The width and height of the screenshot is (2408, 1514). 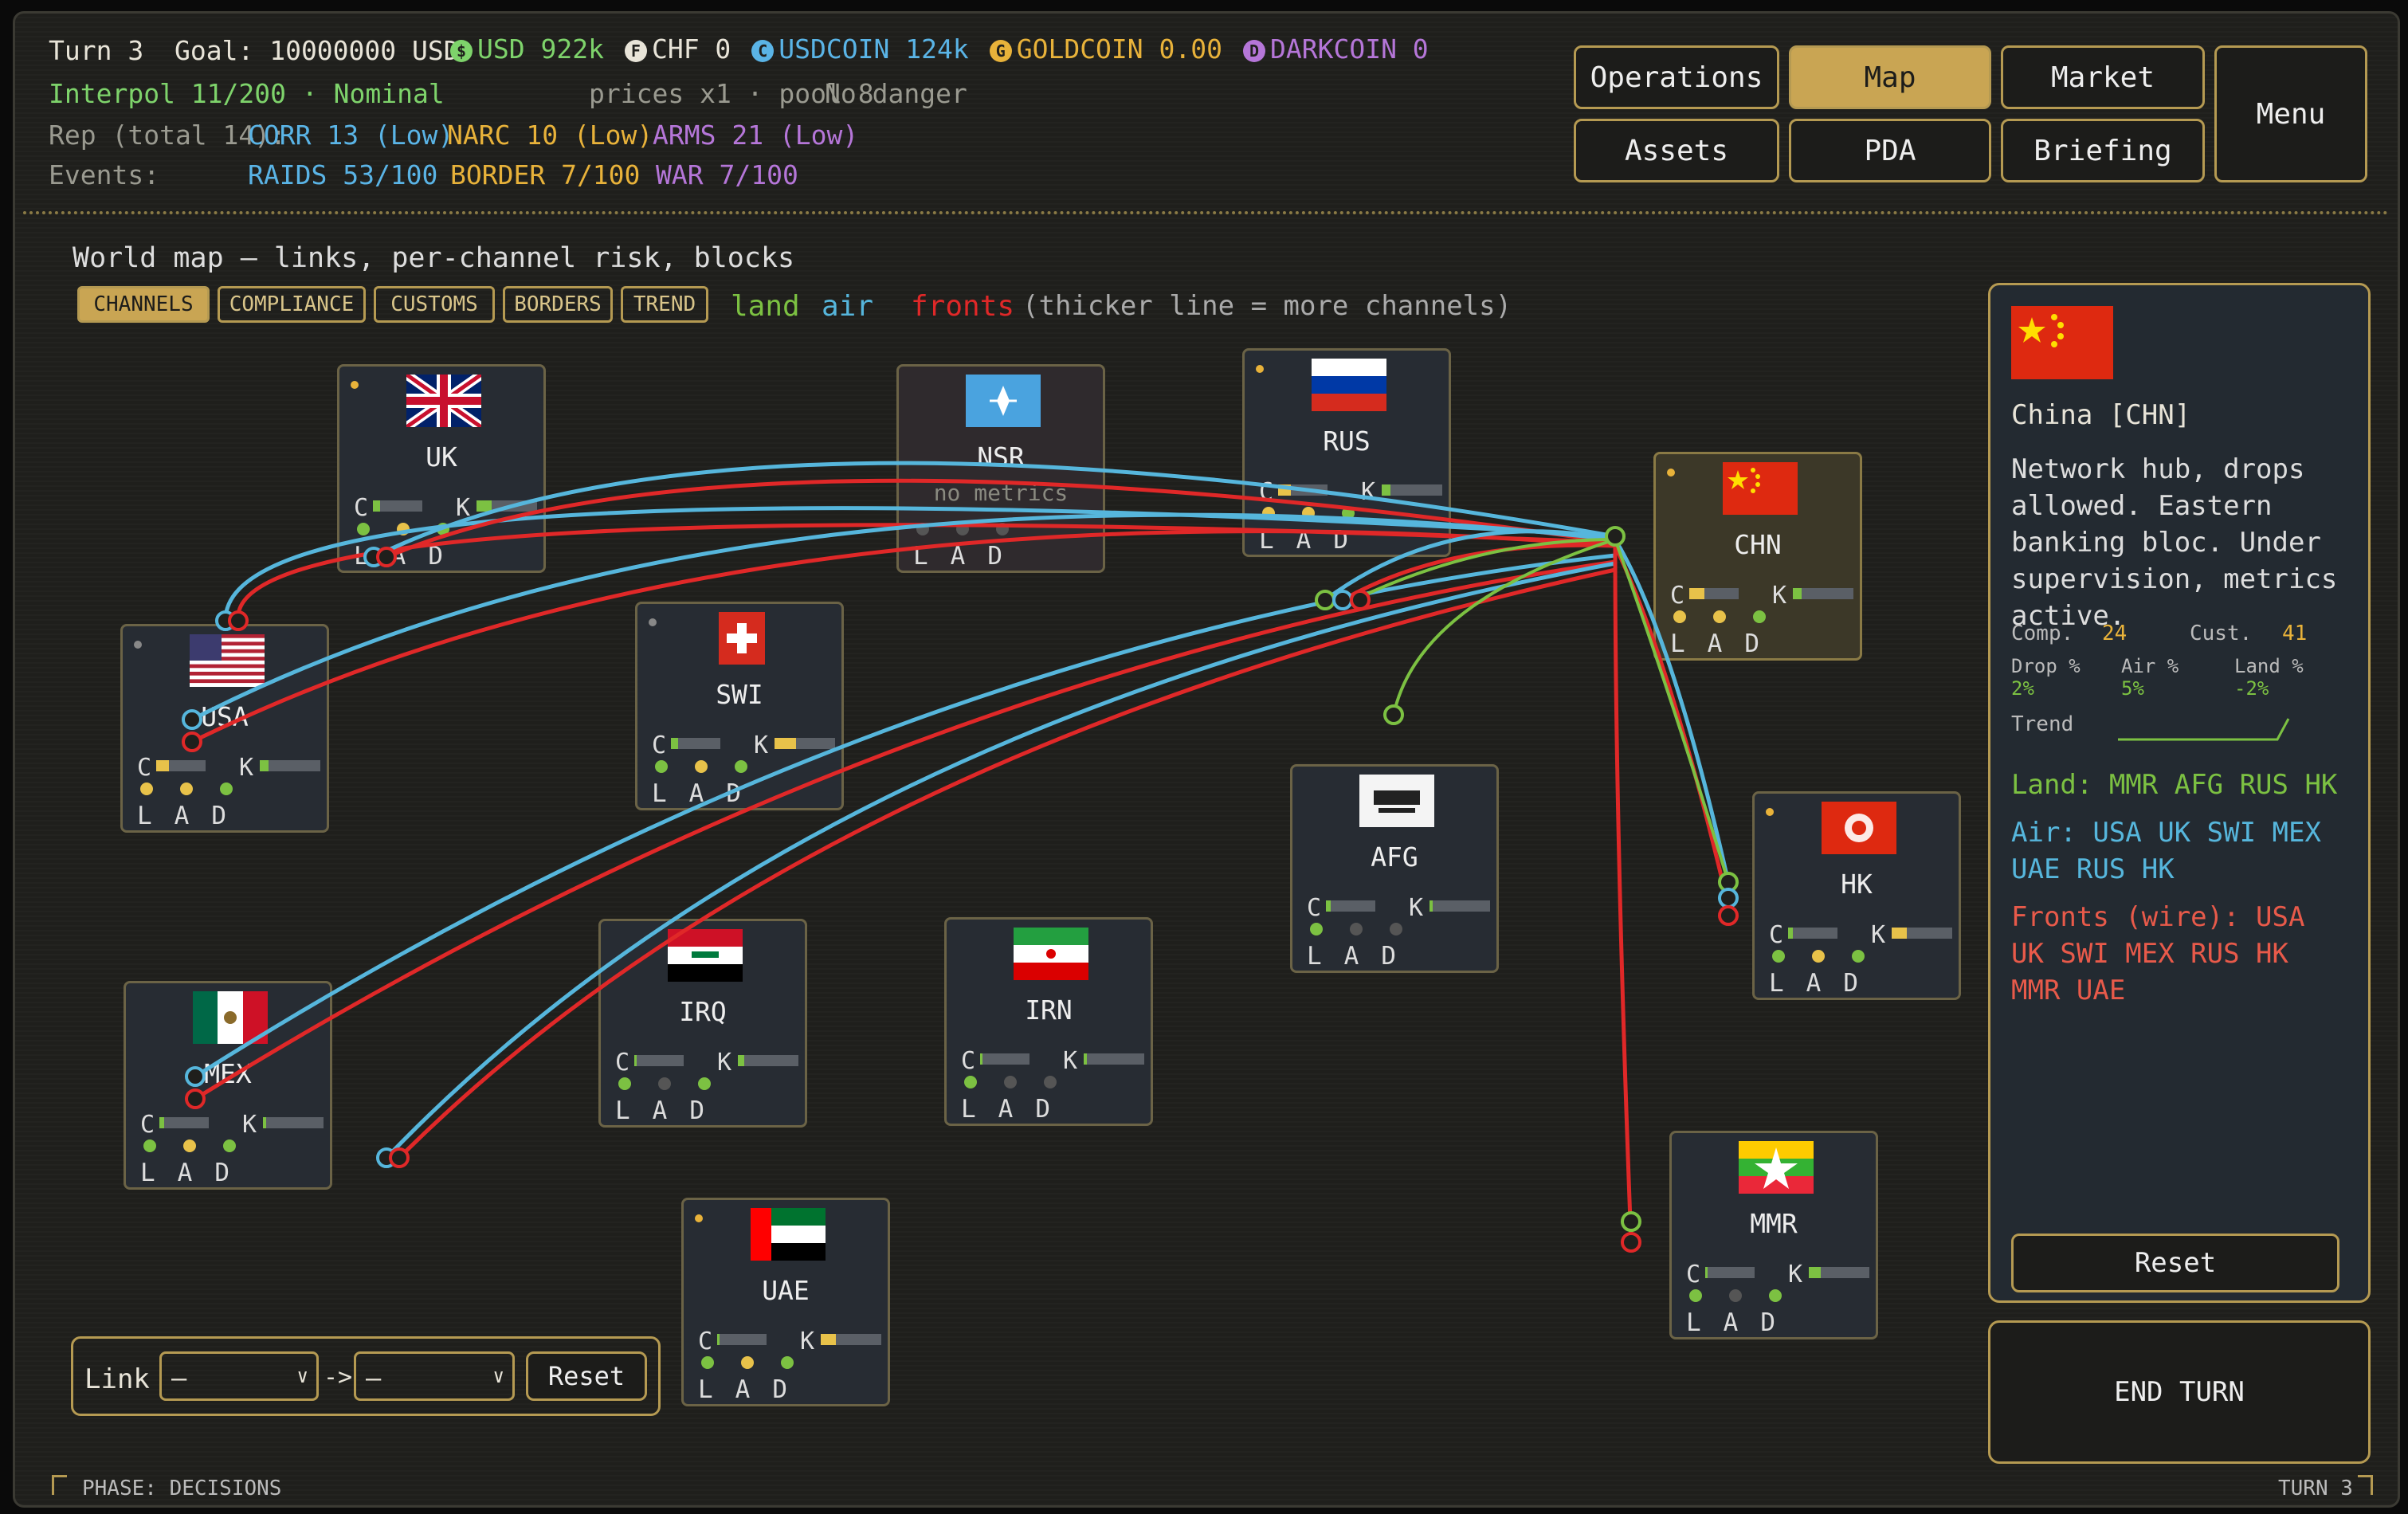 What do you see at coordinates (230, 1017) in the screenshot?
I see `mex-flag-icon` at bounding box center [230, 1017].